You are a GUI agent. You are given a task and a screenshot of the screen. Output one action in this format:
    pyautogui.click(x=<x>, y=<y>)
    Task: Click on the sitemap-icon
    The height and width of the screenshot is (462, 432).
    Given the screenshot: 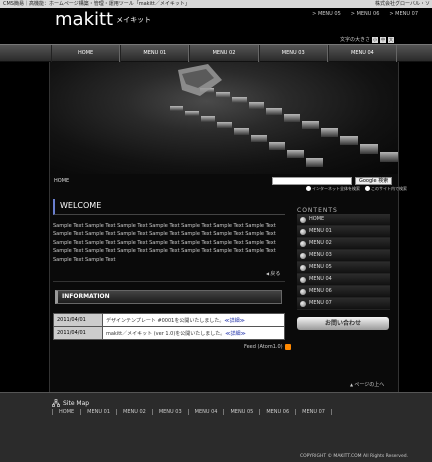 What is the action you would take?
    pyautogui.click(x=56, y=403)
    